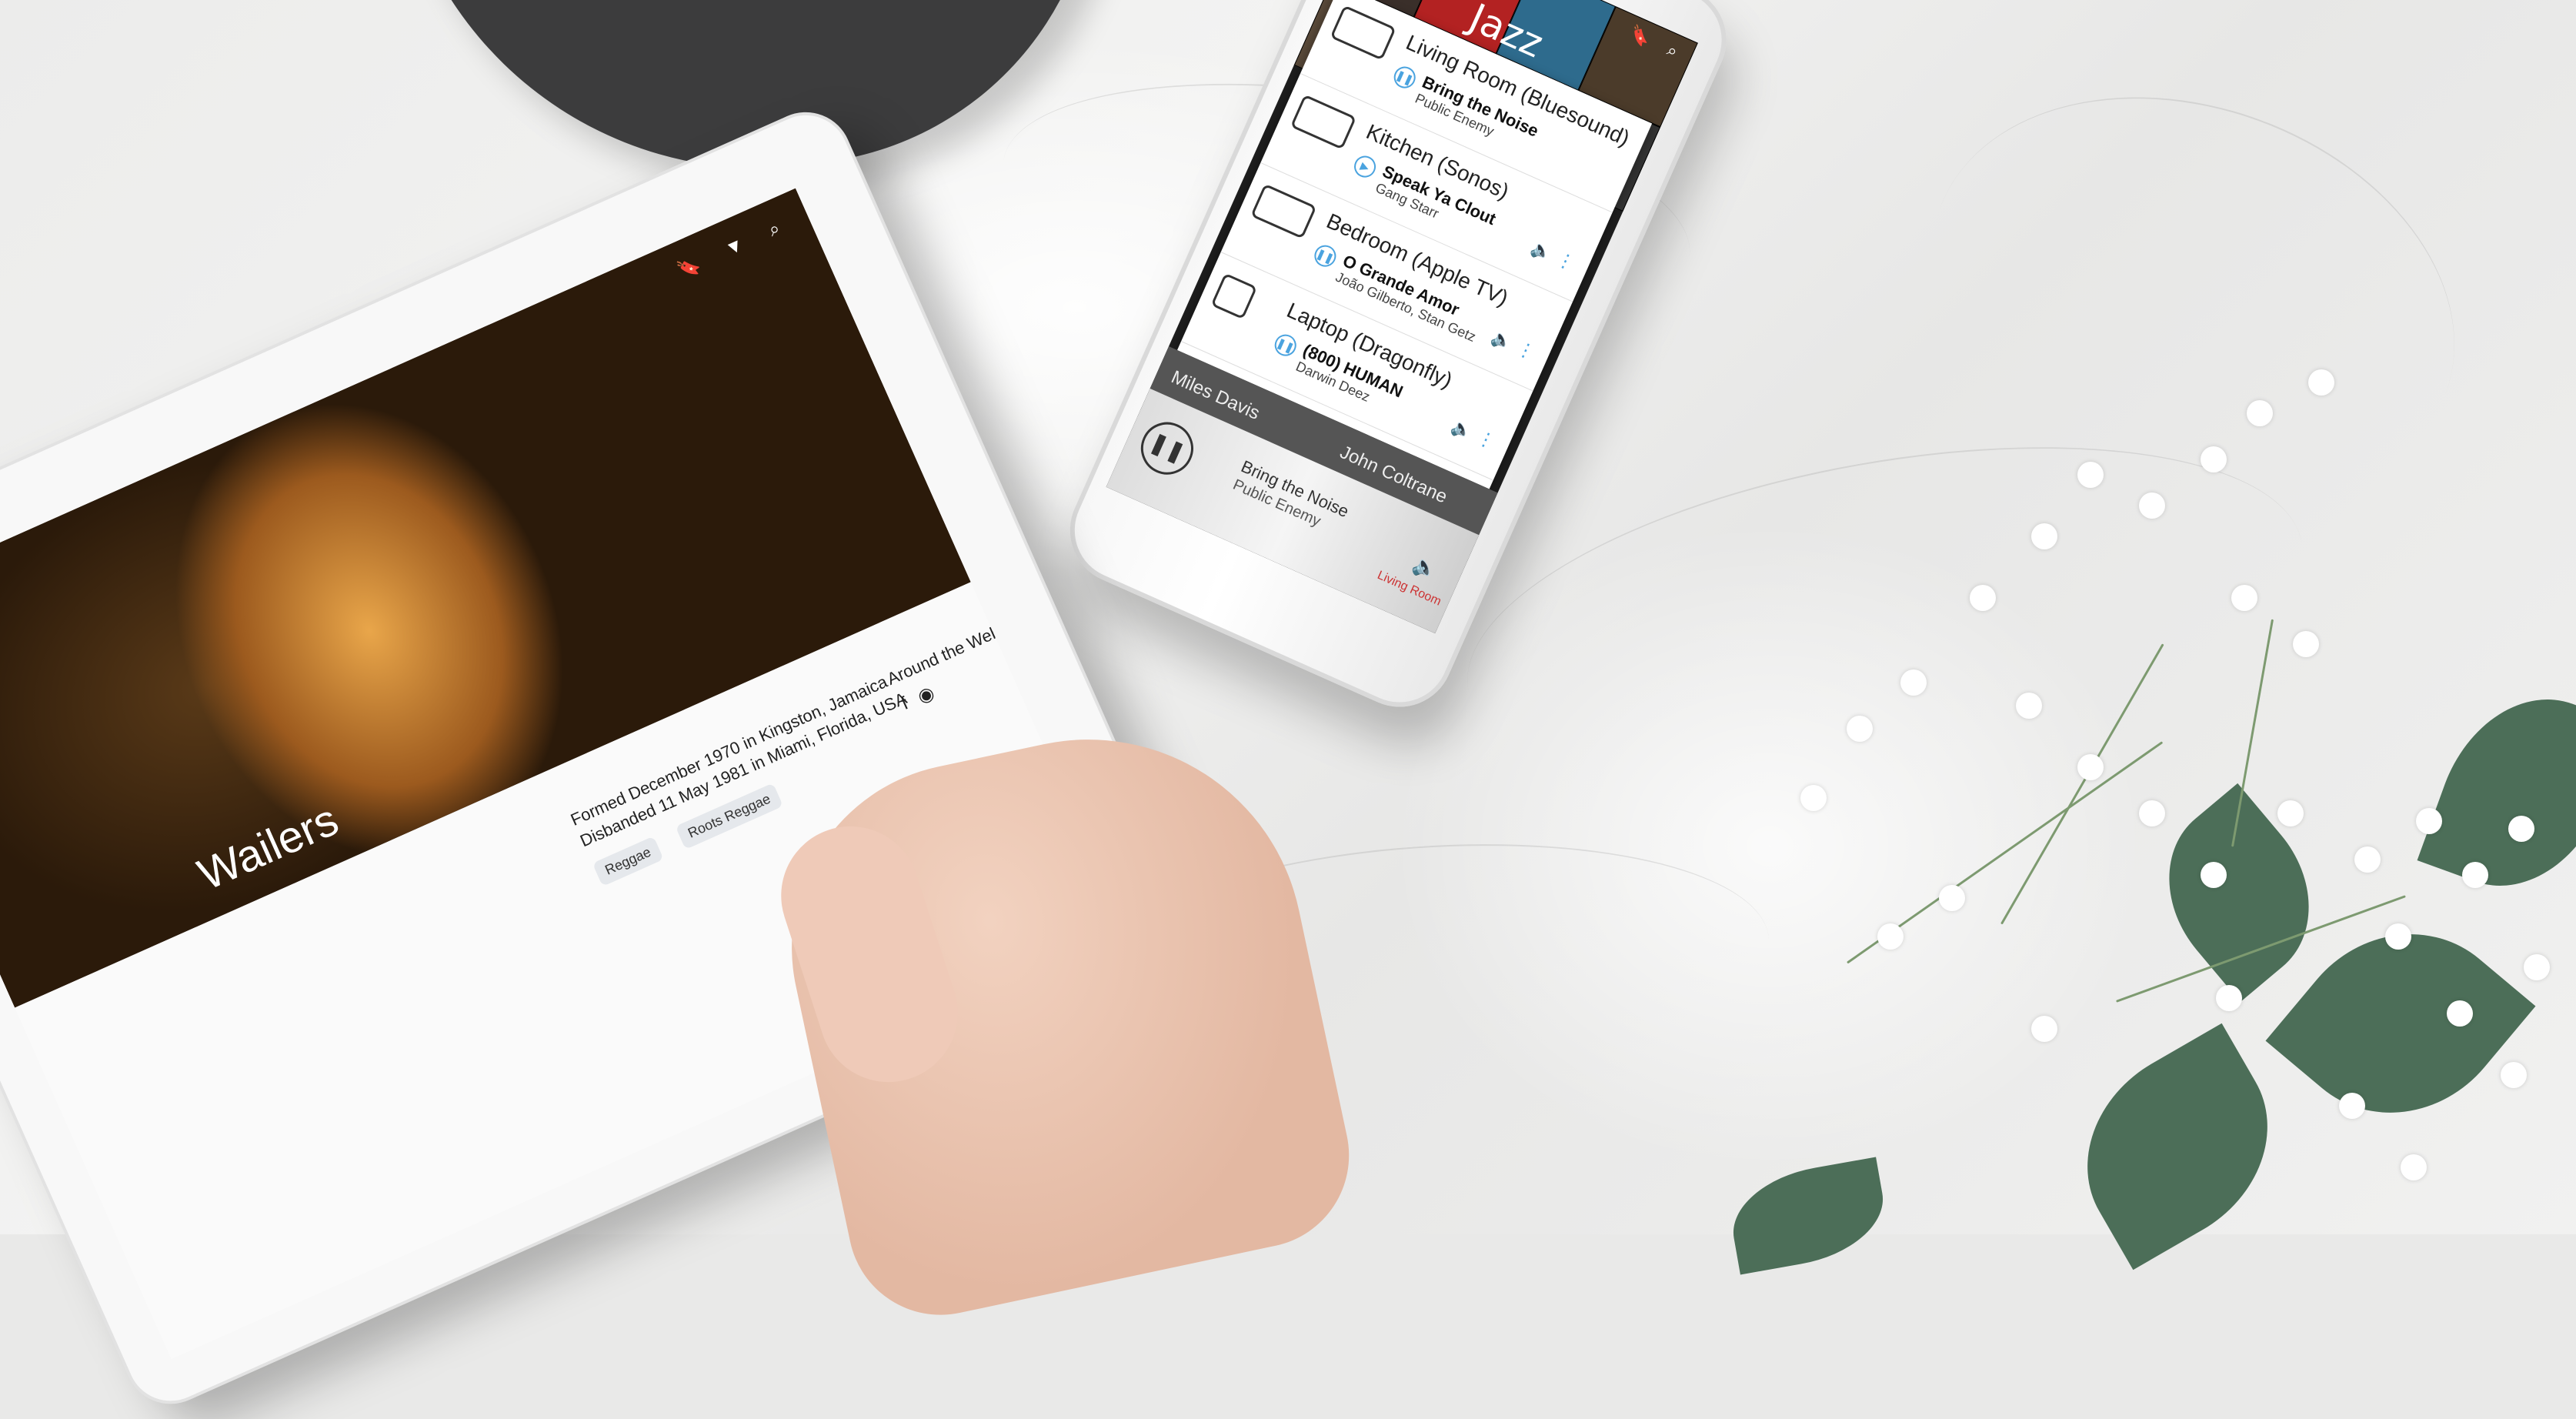 The image size is (2576, 1419). I want to click on dac-device-icon, so click(1234, 296).